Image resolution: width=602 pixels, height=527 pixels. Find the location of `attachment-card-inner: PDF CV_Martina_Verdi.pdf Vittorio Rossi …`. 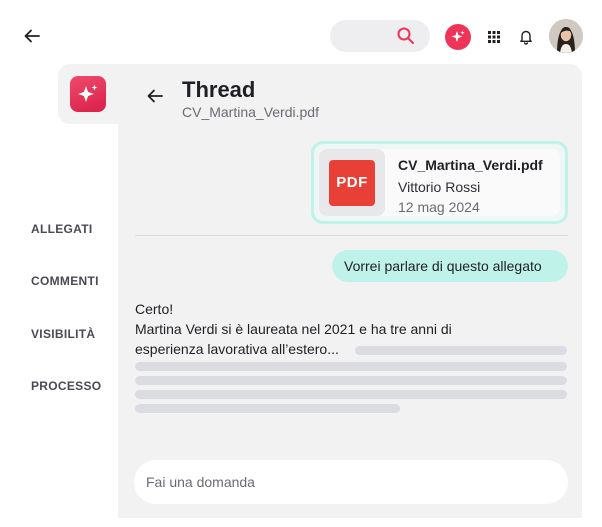

attachment-card-inner: PDF CV_Martina_Verdi.pdf Vittorio Rossi … is located at coordinates (439, 182).